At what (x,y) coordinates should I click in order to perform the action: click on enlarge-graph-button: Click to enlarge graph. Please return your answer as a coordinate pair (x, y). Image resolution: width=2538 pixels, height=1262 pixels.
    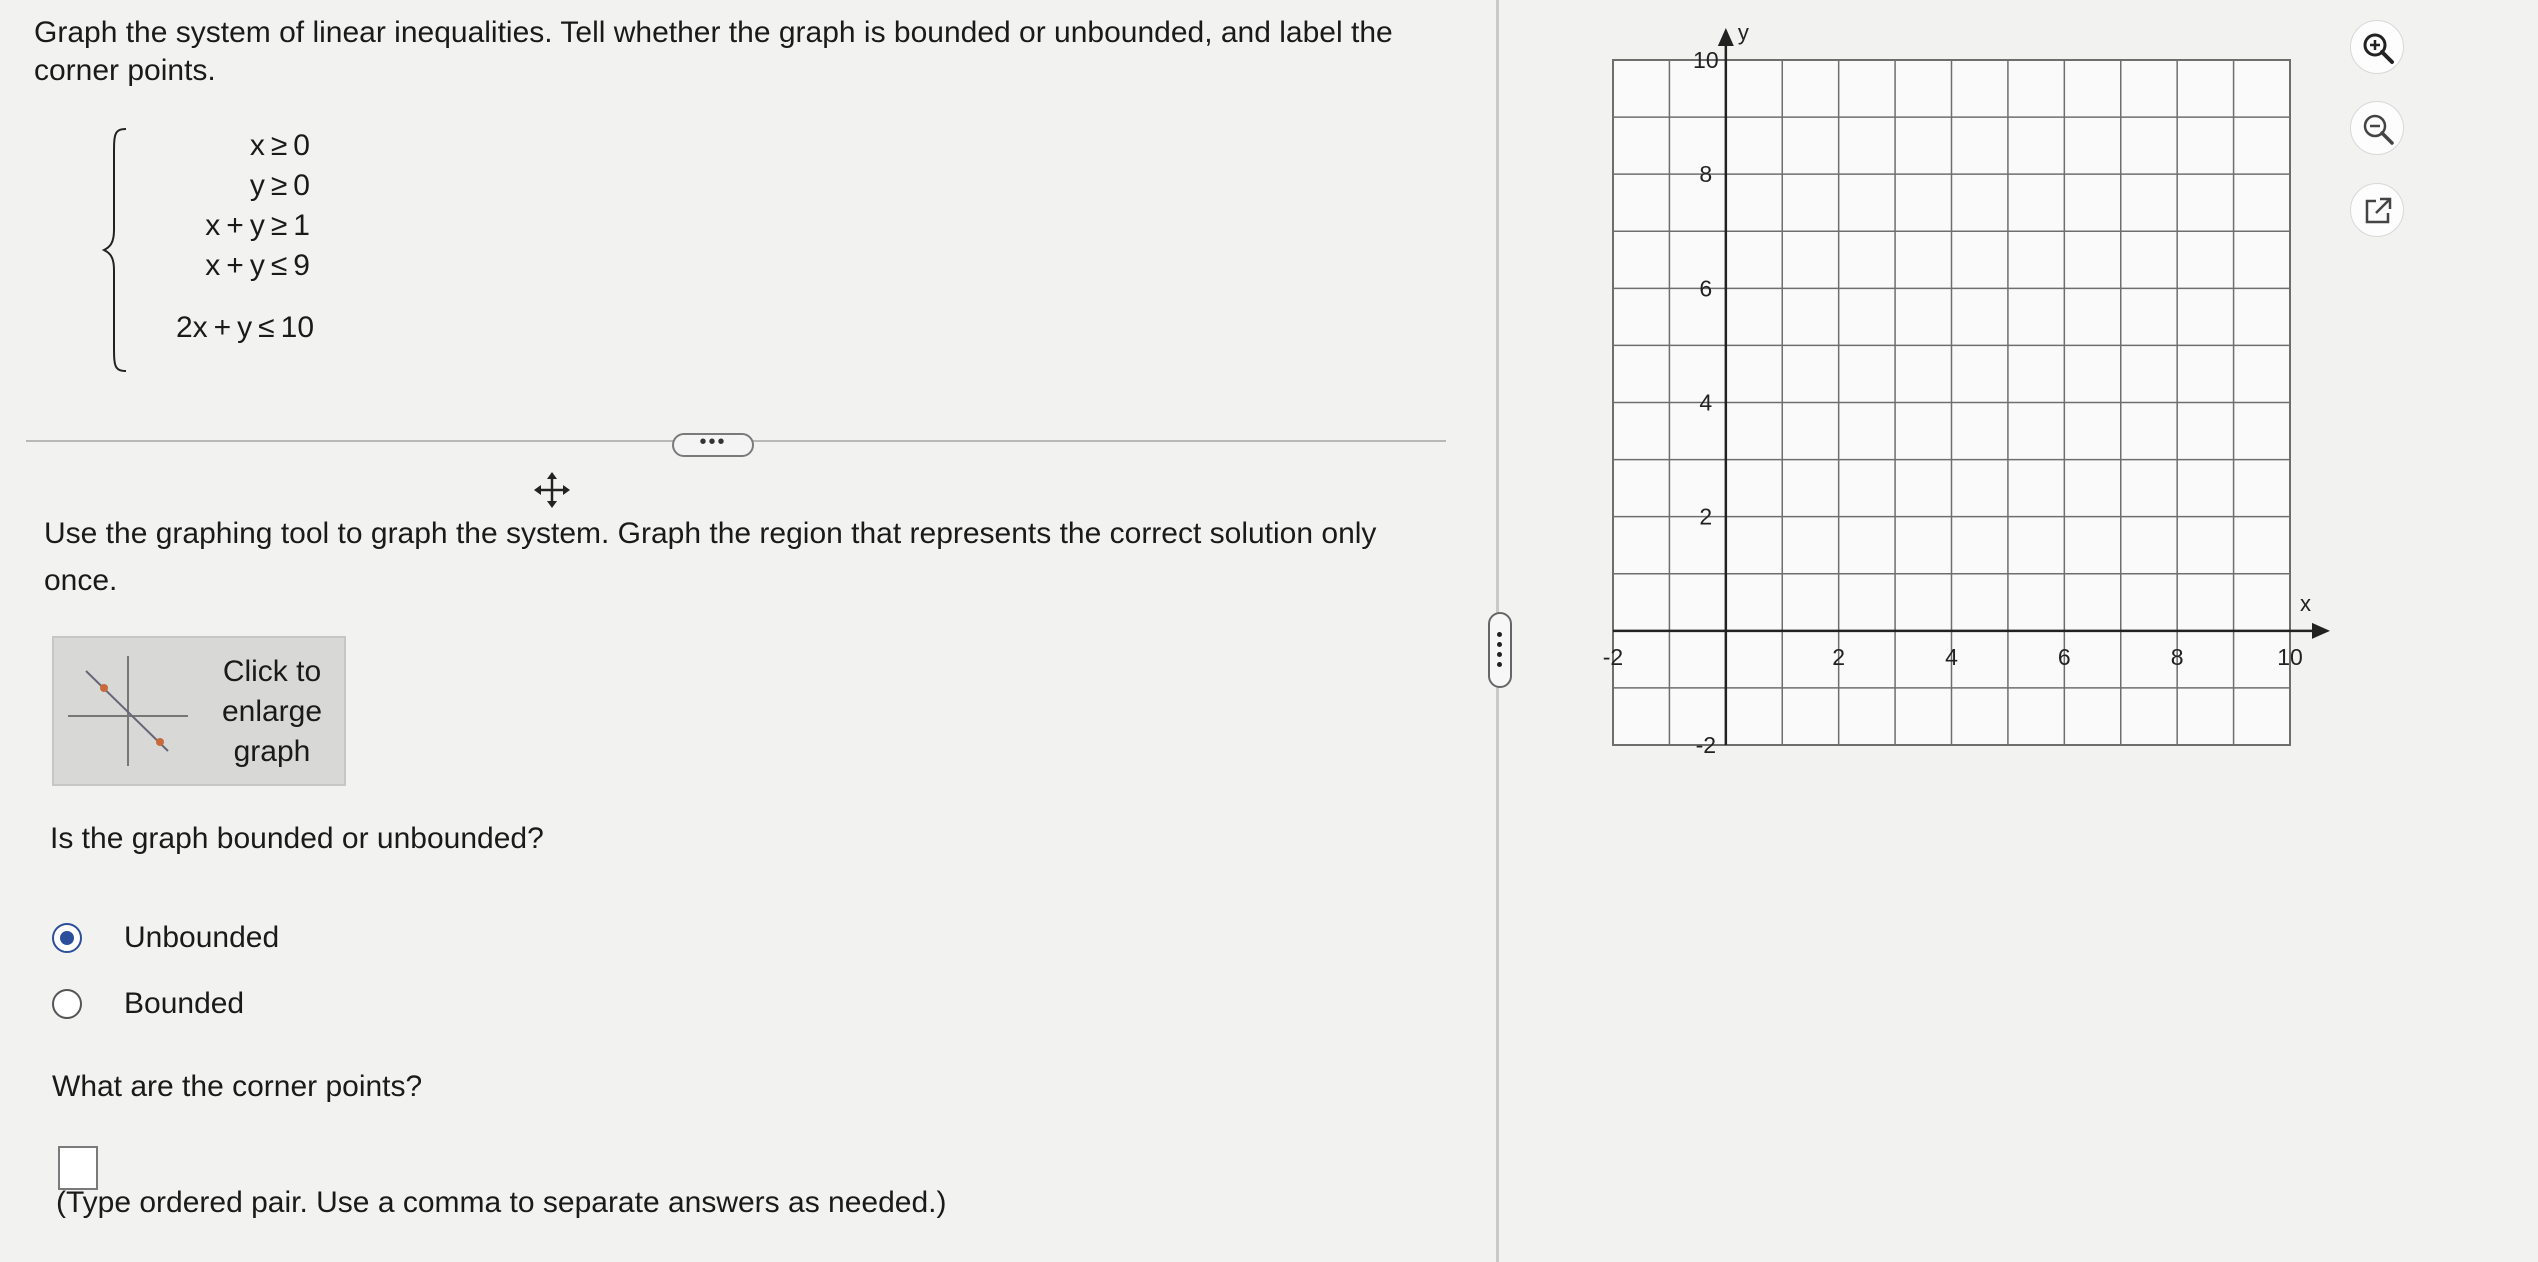
    Looking at the image, I should click on (199, 711).